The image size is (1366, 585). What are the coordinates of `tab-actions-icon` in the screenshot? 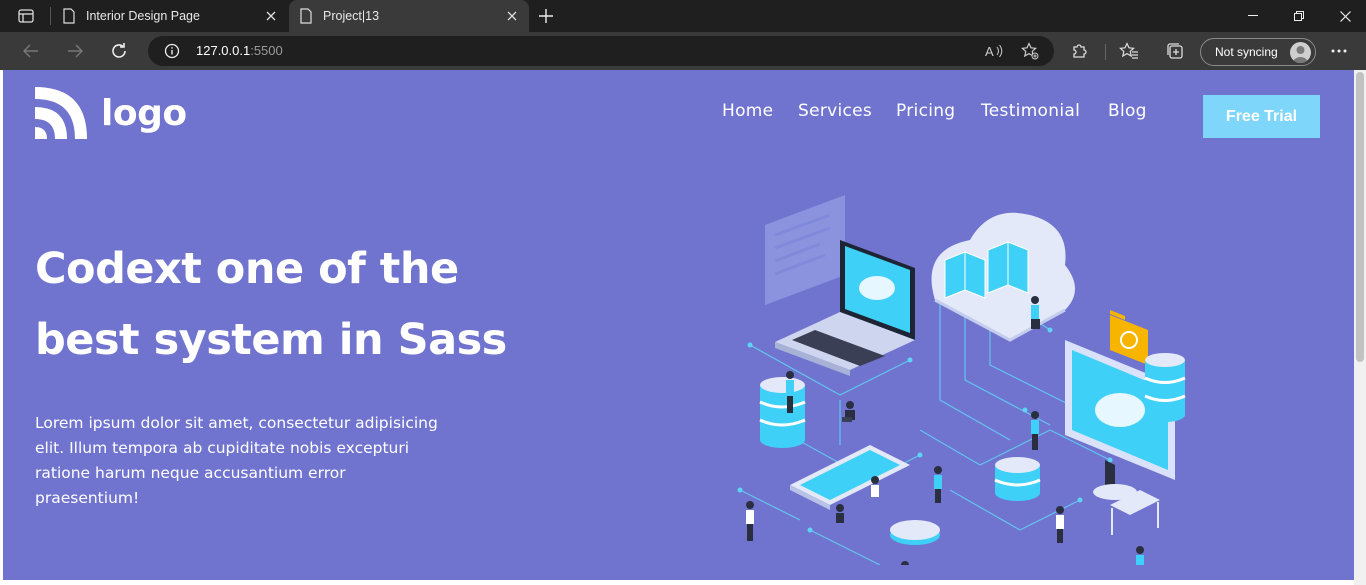 It's located at (26, 16).